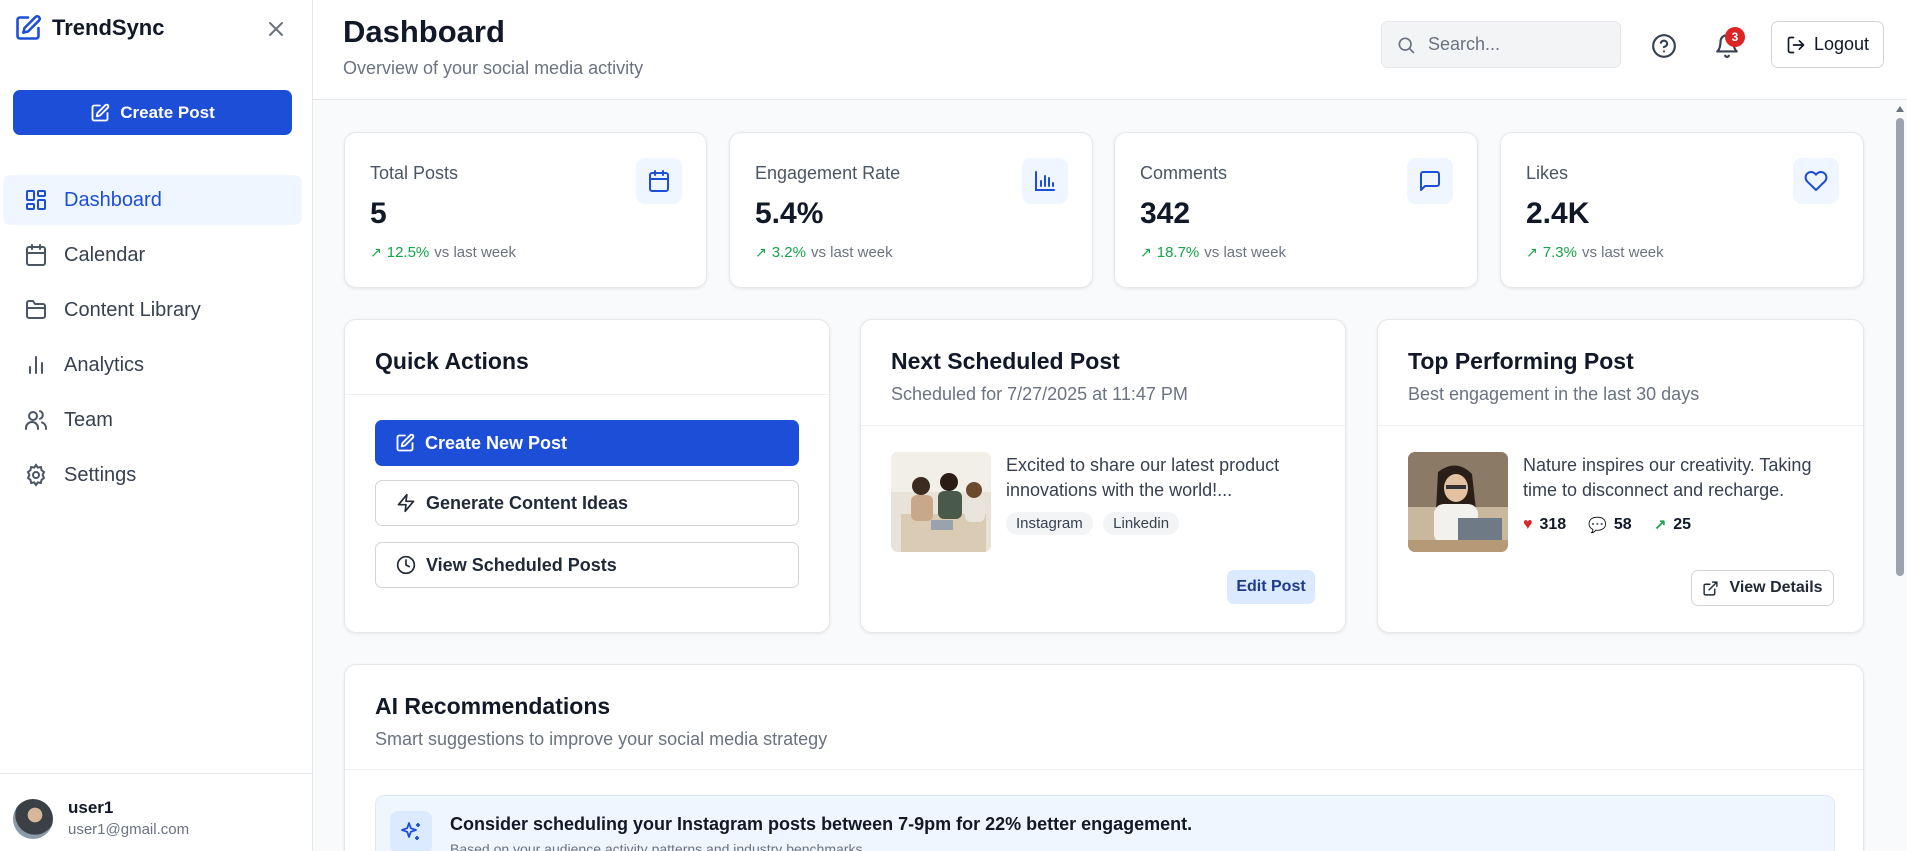 Image resolution: width=1907 pixels, height=851 pixels. Describe the element at coordinates (521, 564) in the screenshot. I see `button-label: View Scheduled Posts` at that location.